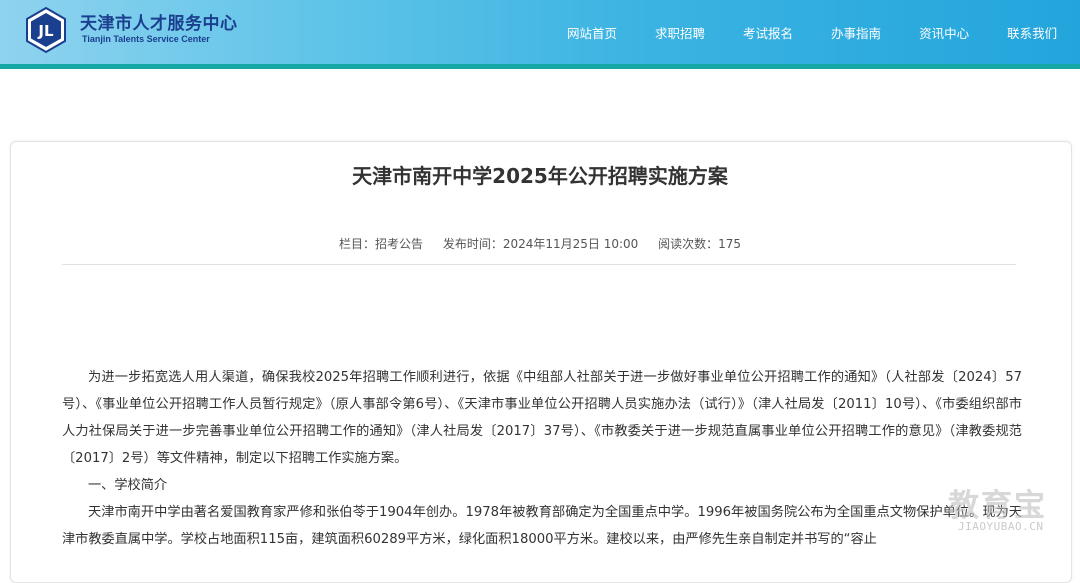 This screenshot has height=583, width=1080. I want to click on nav-exam-registration: 考试报名, so click(768, 33).